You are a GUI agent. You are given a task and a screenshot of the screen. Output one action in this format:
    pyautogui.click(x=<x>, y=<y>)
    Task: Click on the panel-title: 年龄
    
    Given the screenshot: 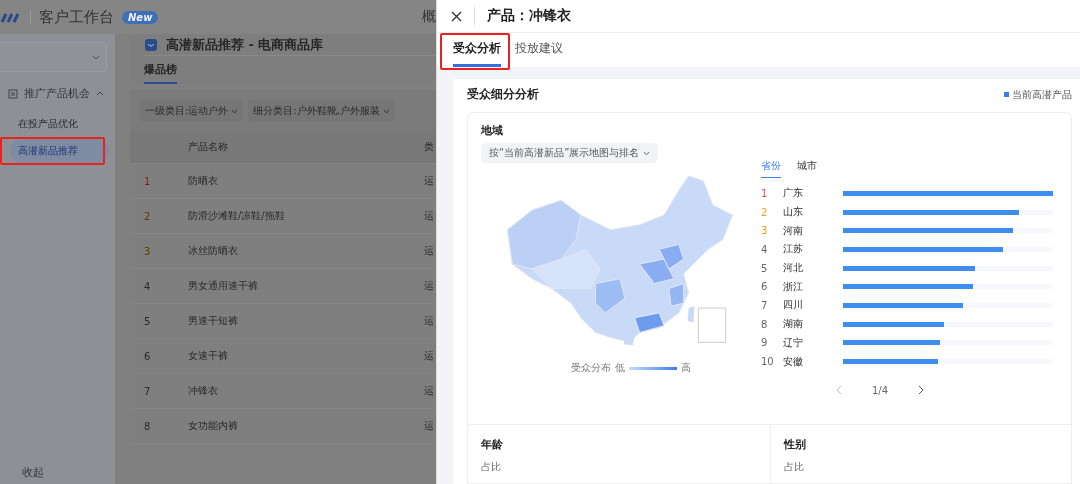 What is the action you would take?
    pyautogui.click(x=492, y=444)
    